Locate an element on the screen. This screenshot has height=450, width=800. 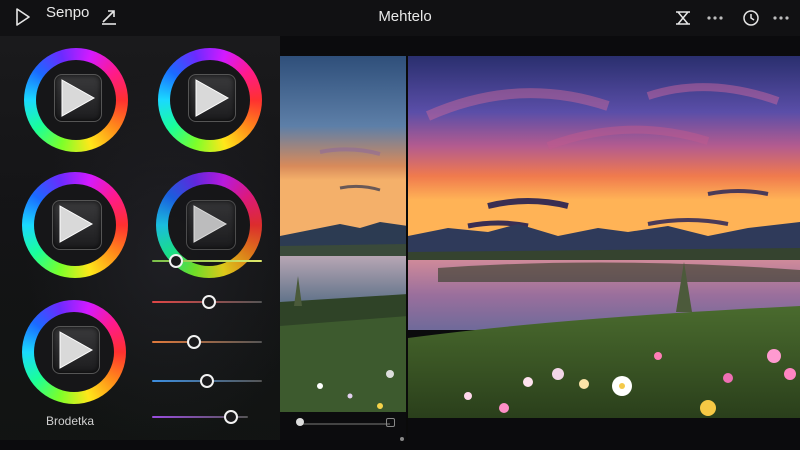
color-wheel-top-right is located at coordinates (210, 100).